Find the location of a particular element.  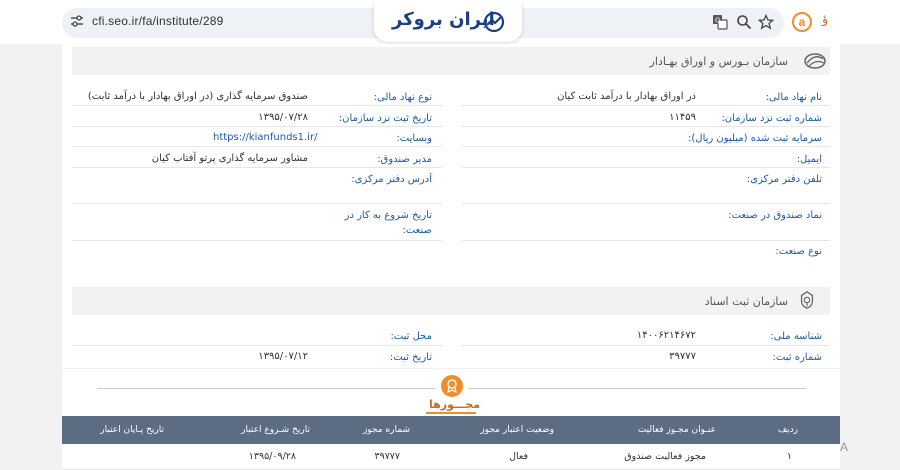

th-license-title: عنـوان مجـوز فعالیت is located at coordinates (676, 430).